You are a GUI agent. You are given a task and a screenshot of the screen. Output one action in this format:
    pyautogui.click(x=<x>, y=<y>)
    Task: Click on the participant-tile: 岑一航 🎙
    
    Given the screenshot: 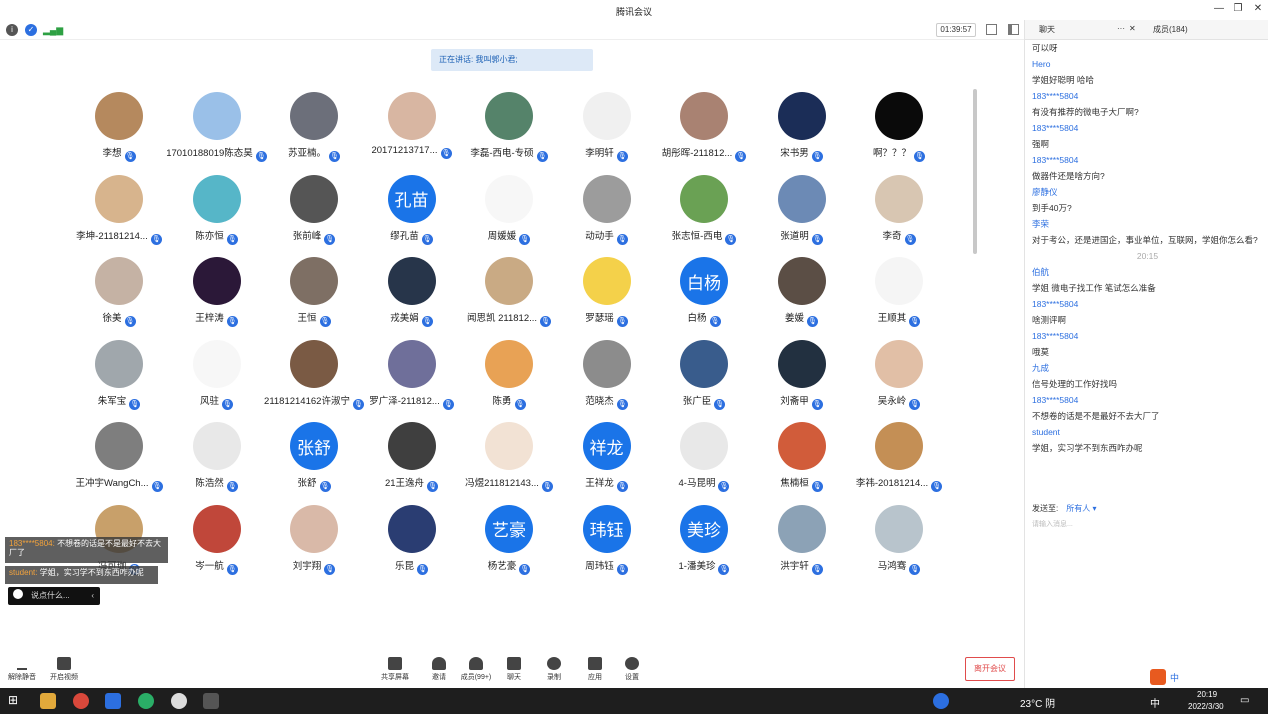 What is the action you would take?
    pyautogui.click(x=217, y=542)
    